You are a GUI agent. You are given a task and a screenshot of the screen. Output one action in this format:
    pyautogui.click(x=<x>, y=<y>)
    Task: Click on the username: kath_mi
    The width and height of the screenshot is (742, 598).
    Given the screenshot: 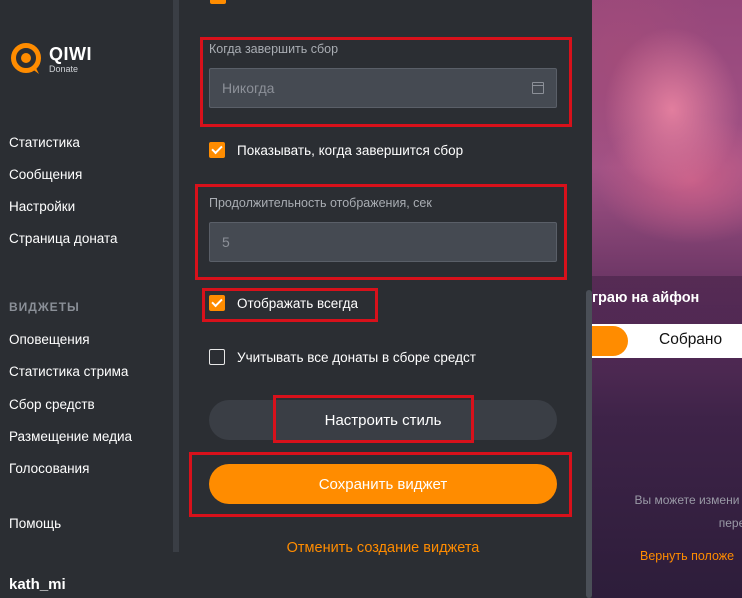 What is the action you would take?
    pyautogui.click(x=37, y=584)
    